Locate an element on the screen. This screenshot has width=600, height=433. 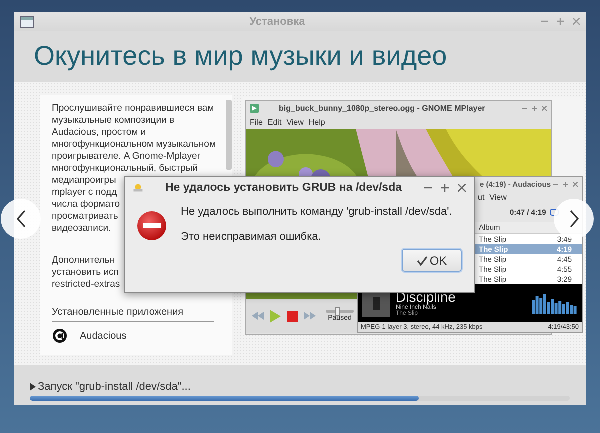
expander-icon is located at coordinates (33, 387).